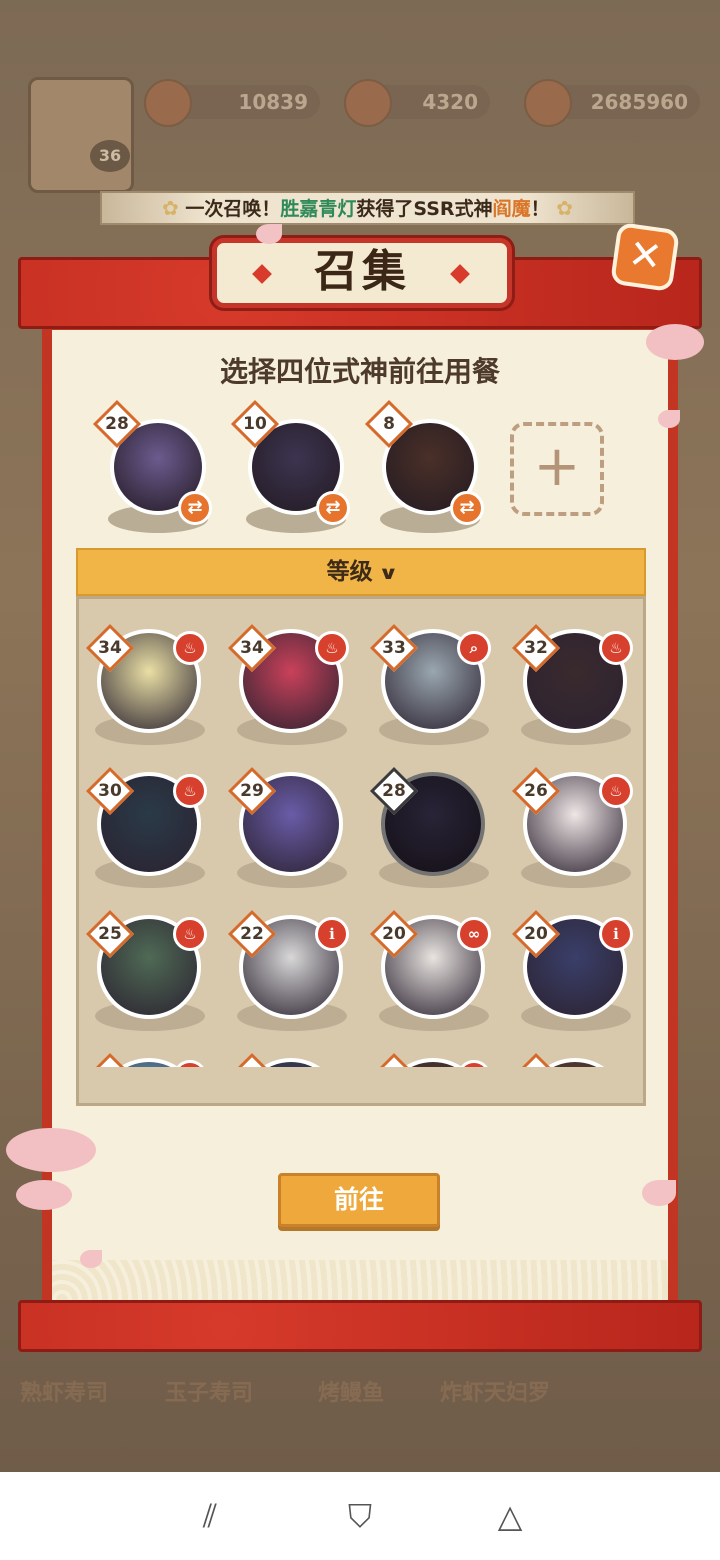 Image resolution: width=720 pixels, height=1560 pixels. Describe the element at coordinates (511, 209) in the screenshot. I see `announcement-shikigami: 阎魔` at that location.